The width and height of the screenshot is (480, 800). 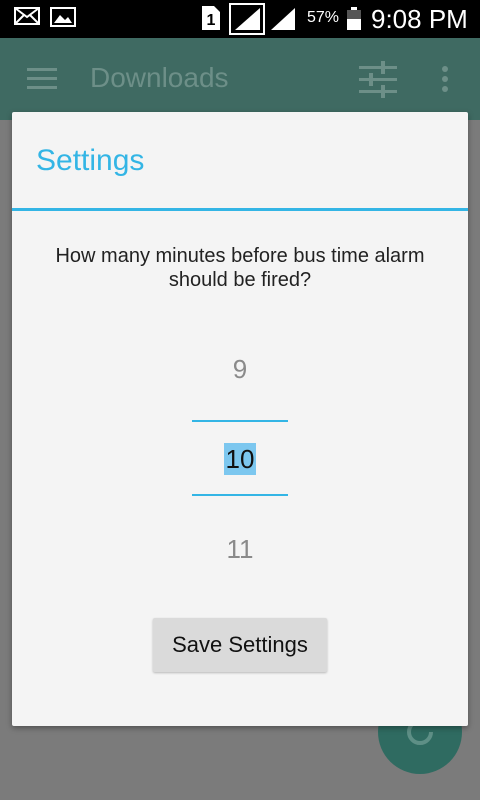 I want to click on battery-icon, so click(x=354, y=21).